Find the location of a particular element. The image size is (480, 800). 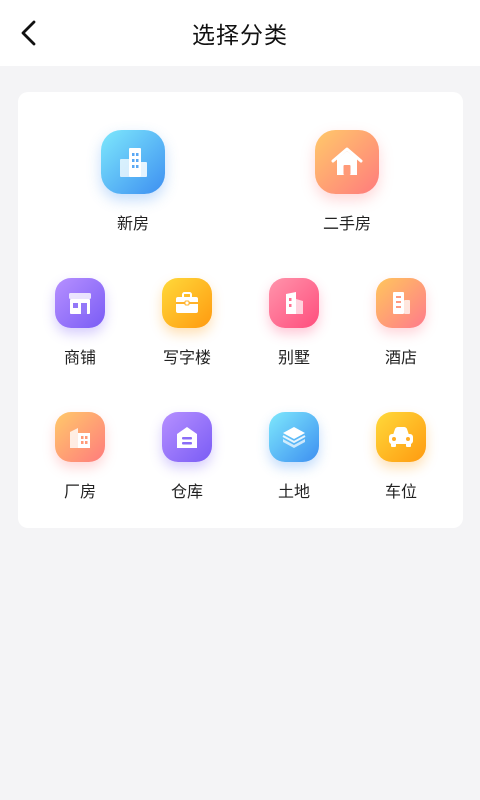

villa-icon is located at coordinates (294, 303).